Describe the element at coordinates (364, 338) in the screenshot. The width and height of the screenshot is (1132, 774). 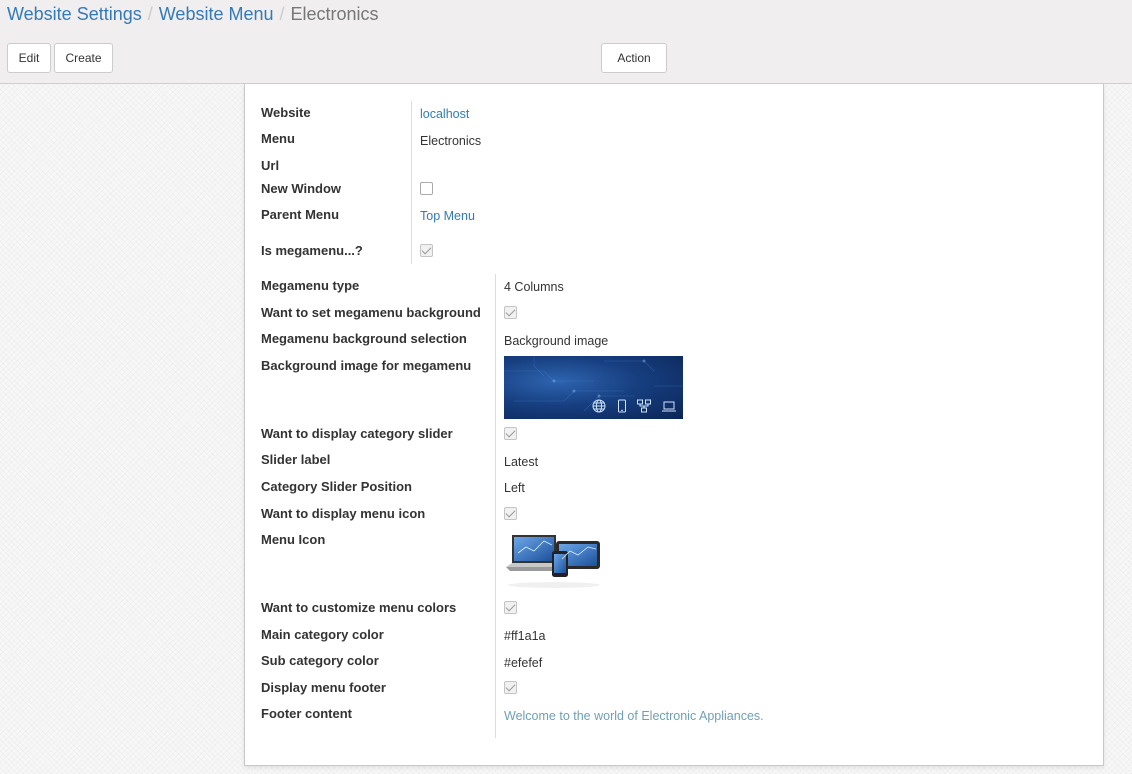
I see `megamenu-bg-selection-label: Megamenu background selection` at that location.